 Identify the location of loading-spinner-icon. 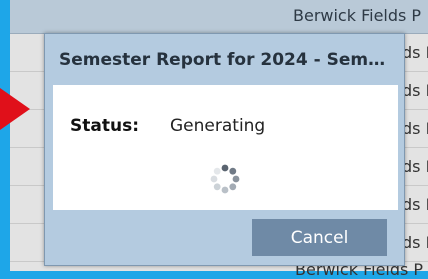
(225, 179).